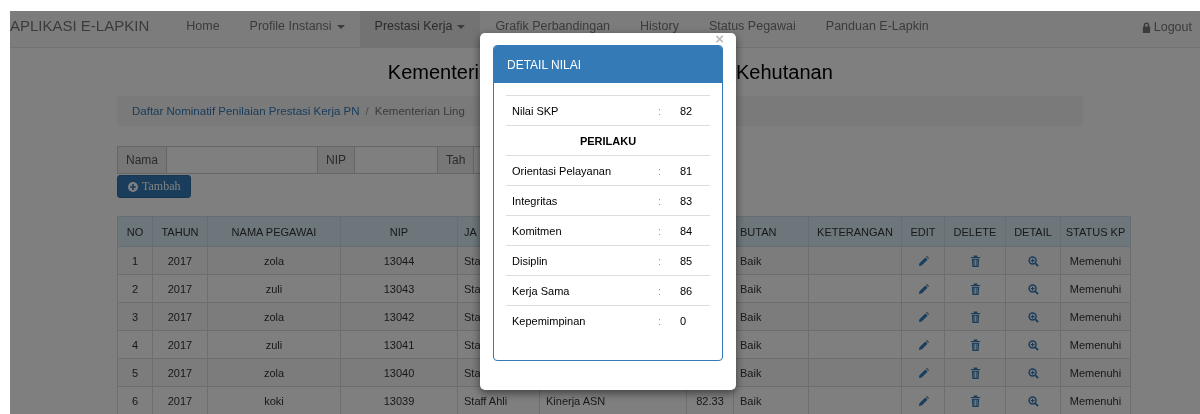 This screenshot has height=414, width=1200. I want to click on nav-item: Profile Instansi, so click(297, 25).